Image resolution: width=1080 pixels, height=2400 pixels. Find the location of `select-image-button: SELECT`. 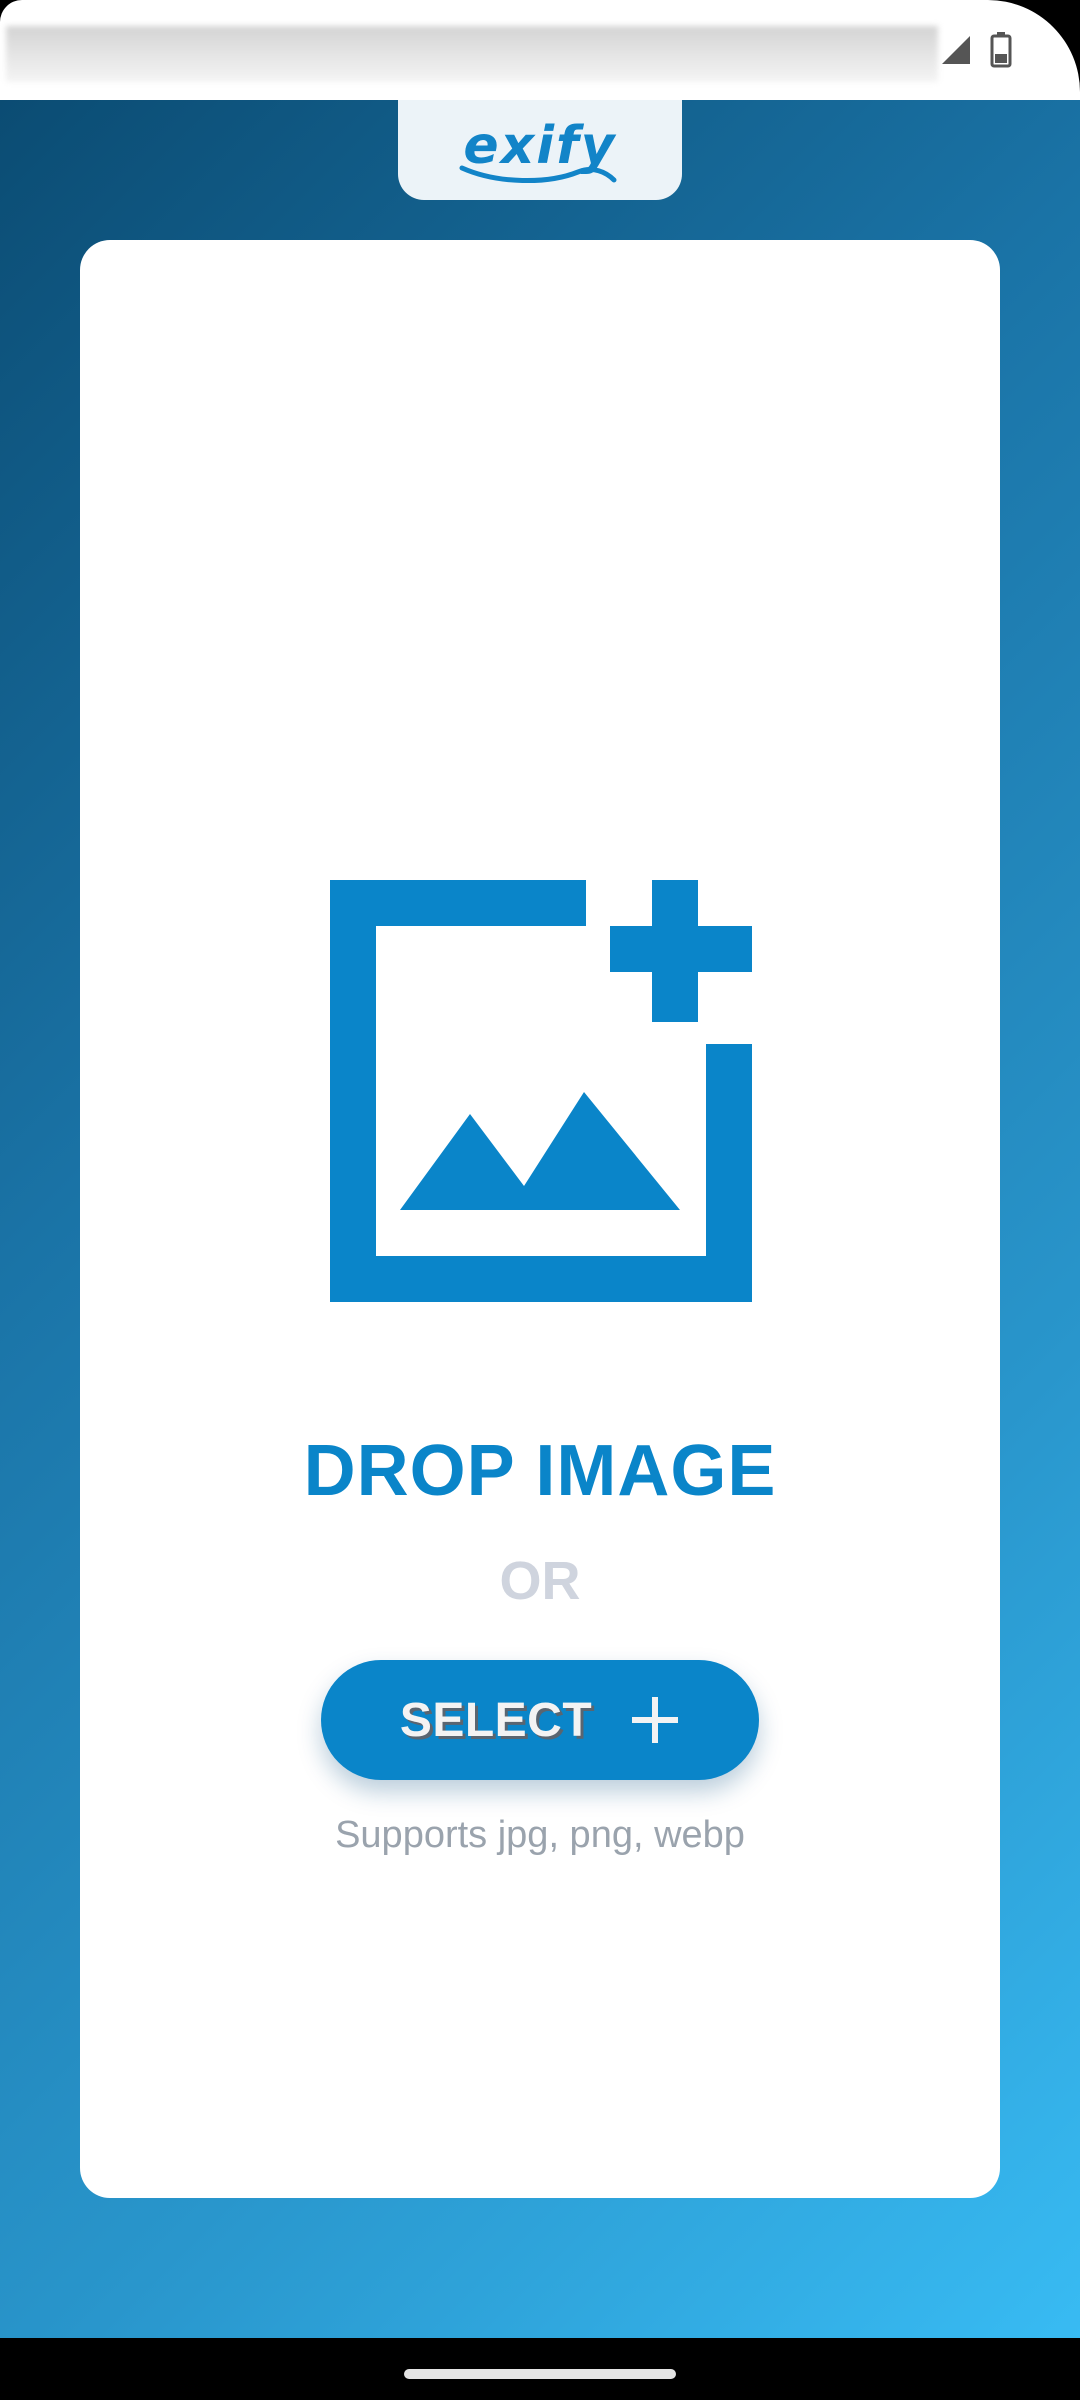

select-image-button: SELECT is located at coordinates (540, 1720).